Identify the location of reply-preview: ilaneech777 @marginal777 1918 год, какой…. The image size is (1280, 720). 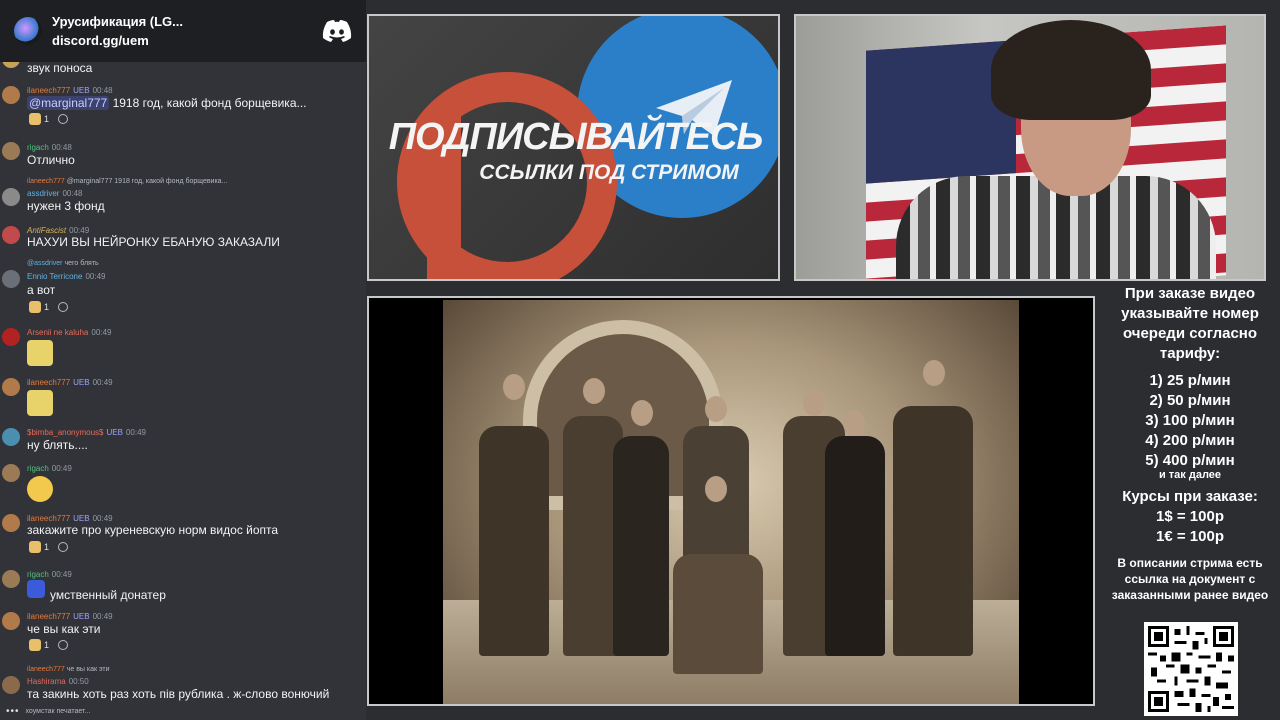
(127, 181).